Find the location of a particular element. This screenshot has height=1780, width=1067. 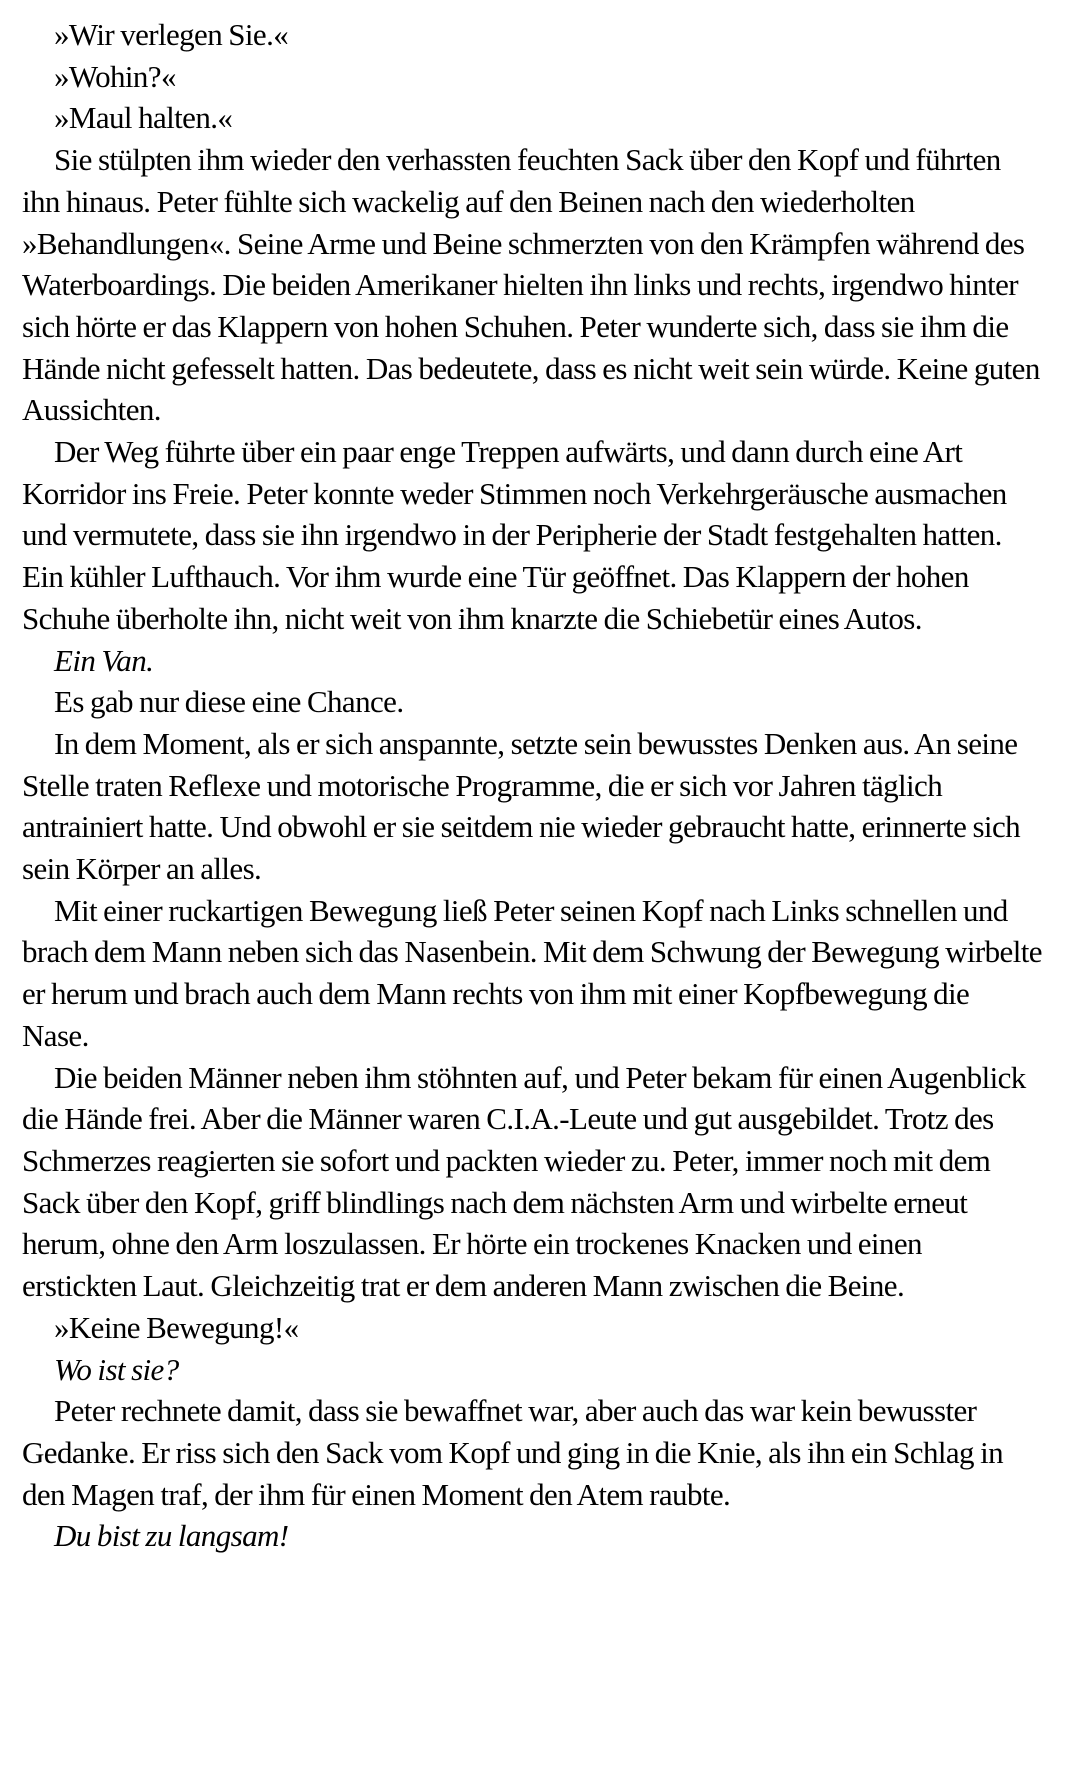

paragraph-12: Wo ist sie? is located at coordinates (116, 1369).